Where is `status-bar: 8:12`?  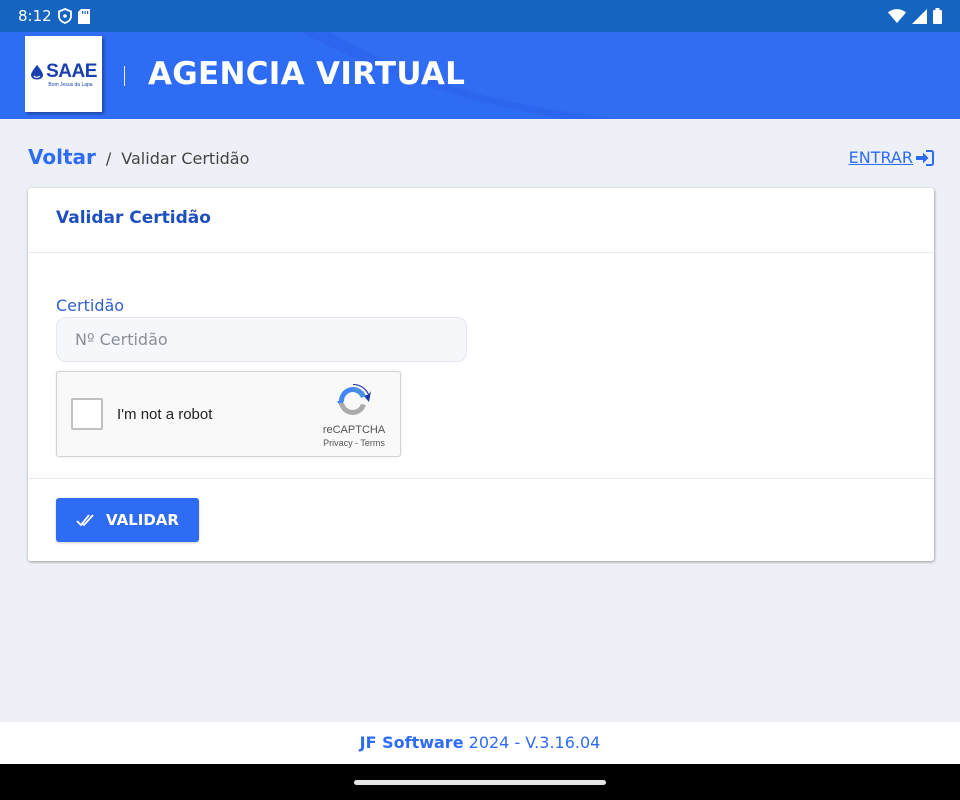 status-bar: 8:12 is located at coordinates (480, 16).